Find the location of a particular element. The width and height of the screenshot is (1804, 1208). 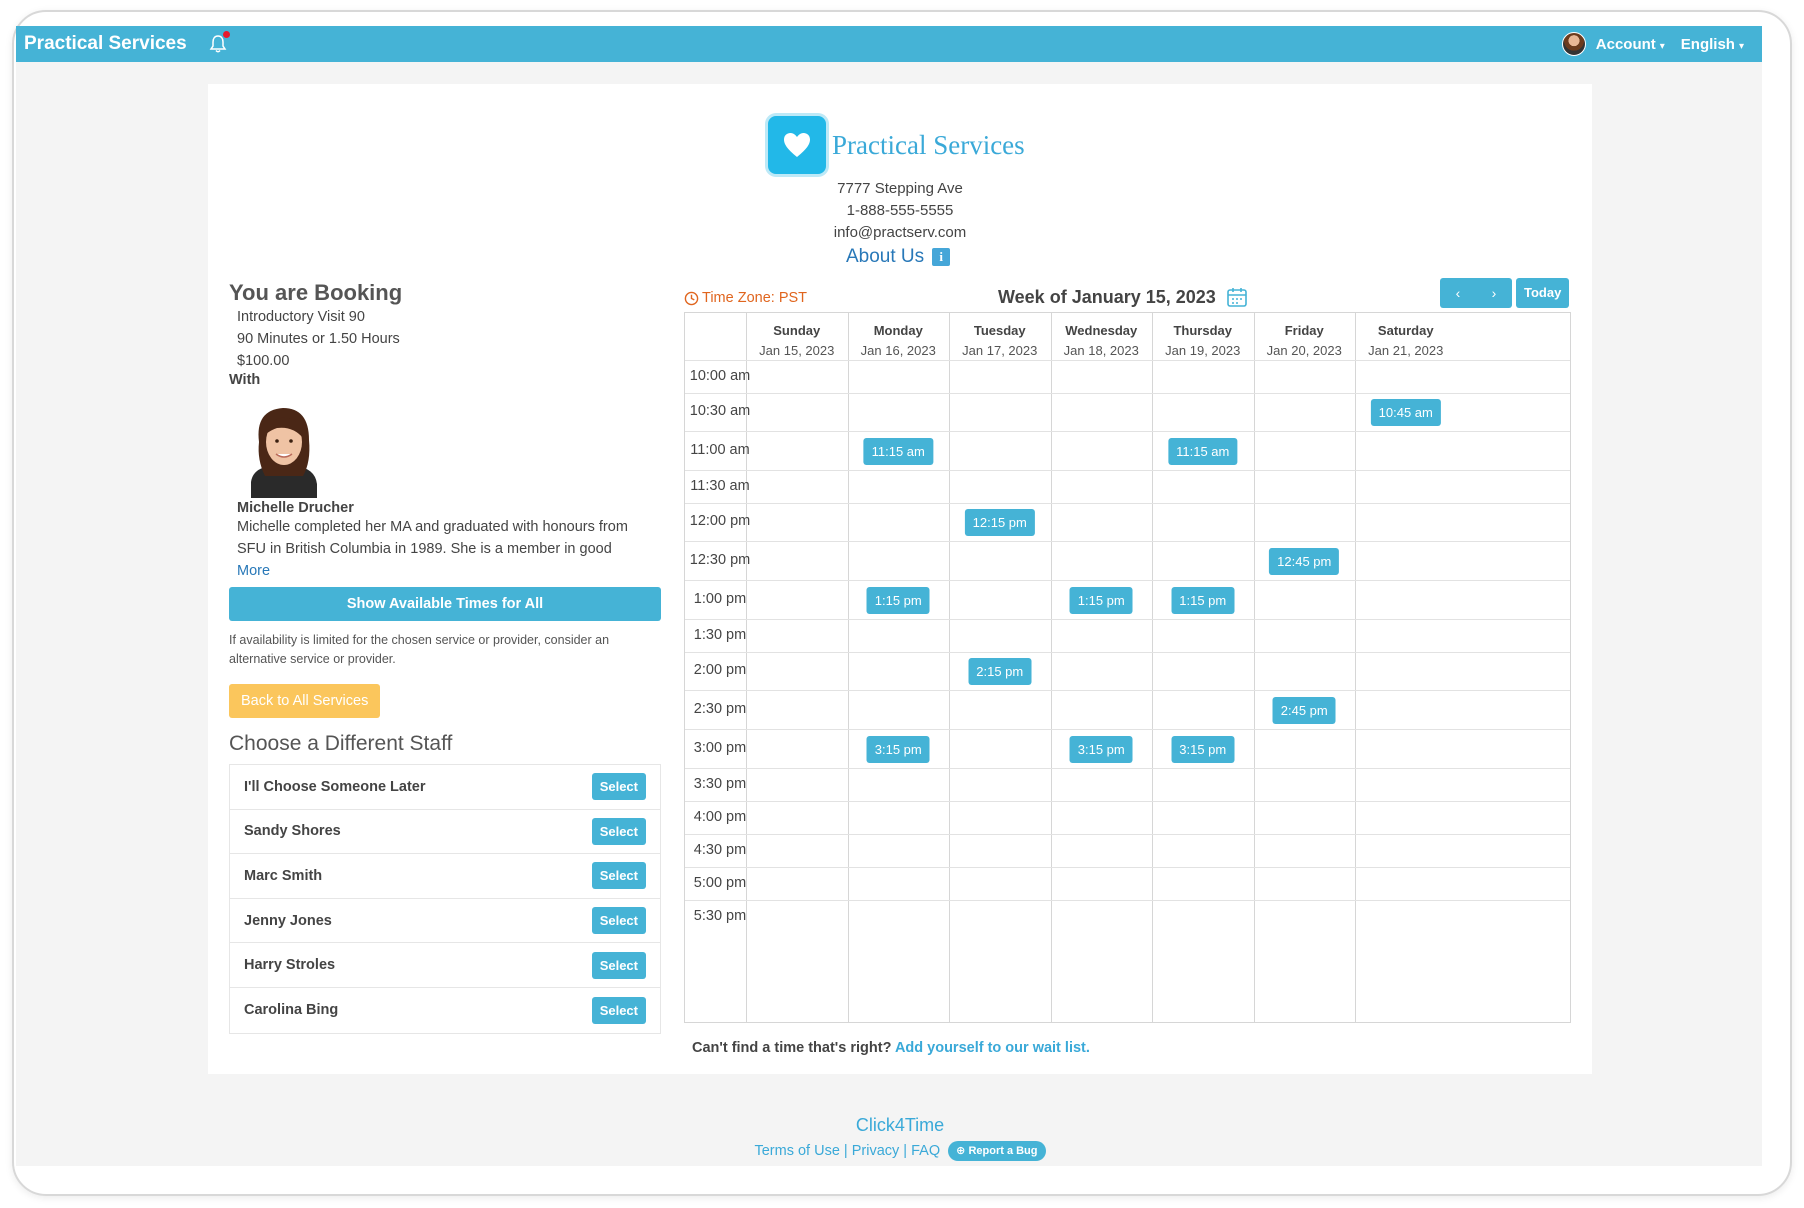

account-menu: Account ▾ is located at coordinates (1630, 44).